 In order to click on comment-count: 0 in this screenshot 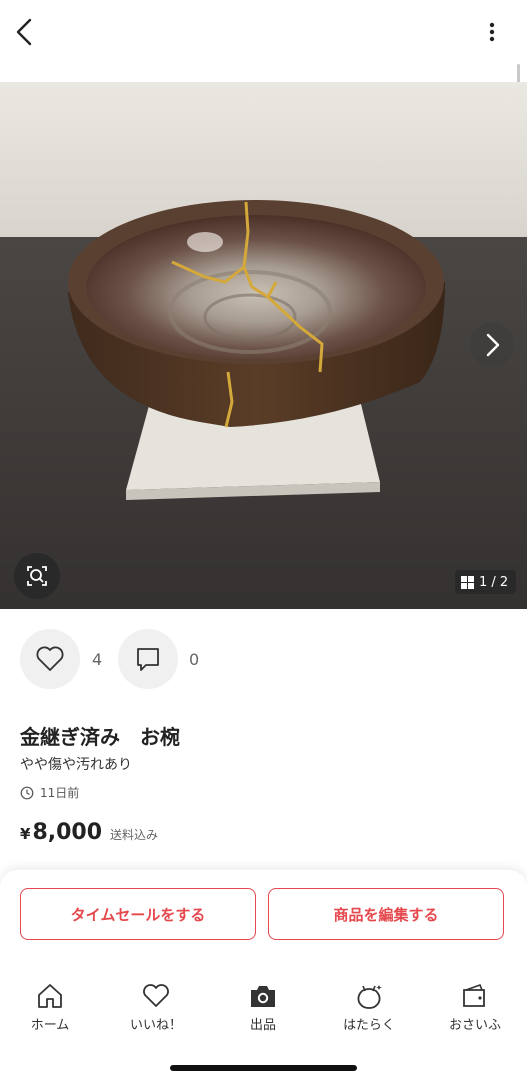, I will do `click(194, 659)`.